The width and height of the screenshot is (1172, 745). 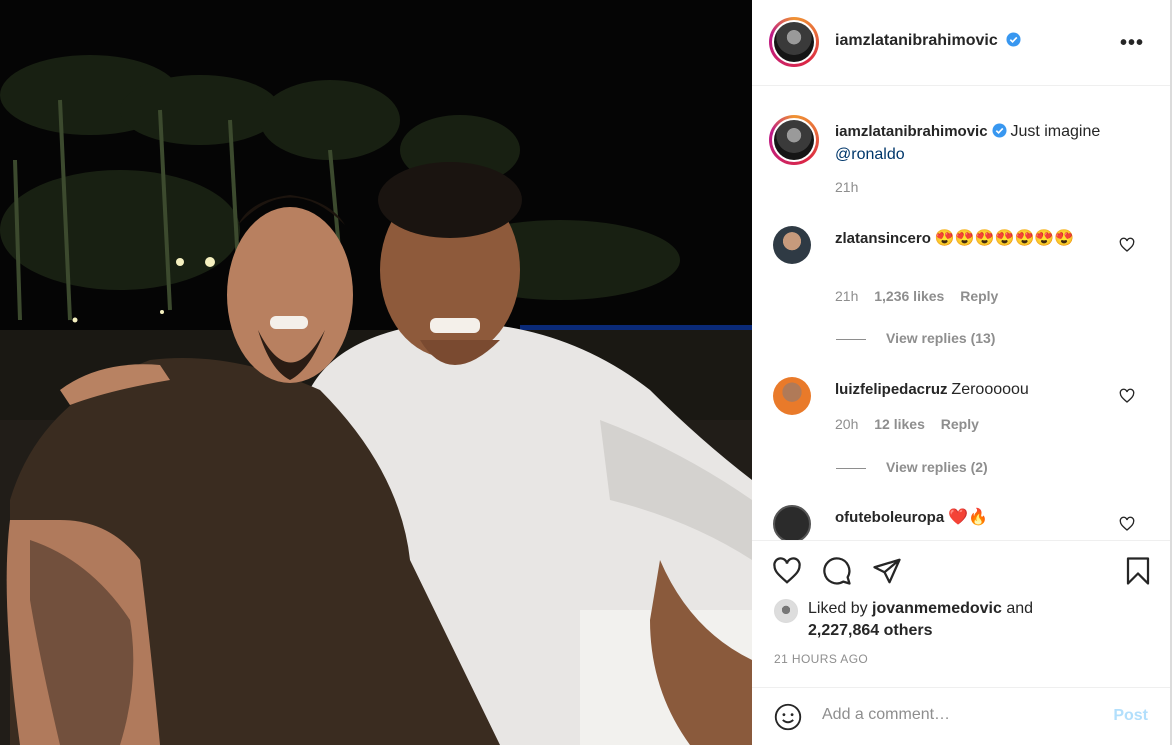 I want to click on caption-age: 21h, so click(x=847, y=187).